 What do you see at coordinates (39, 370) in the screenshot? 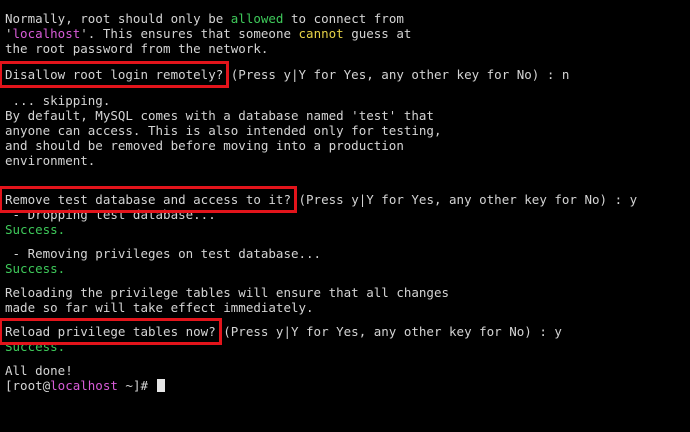
I see `all-done-line: All done!` at bounding box center [39, 370].